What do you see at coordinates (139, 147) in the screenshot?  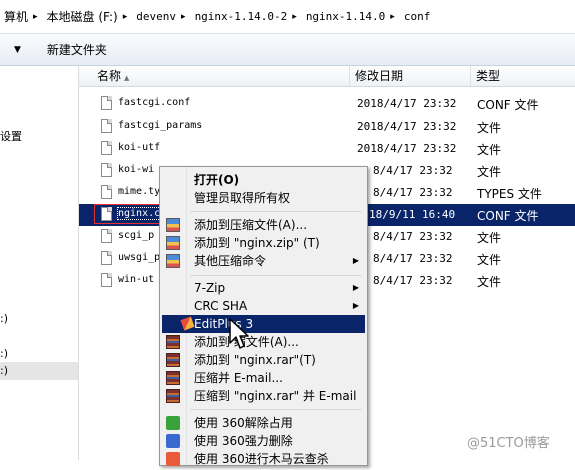 I see `file-name: koi-utf` at bounding box center [139, 147].